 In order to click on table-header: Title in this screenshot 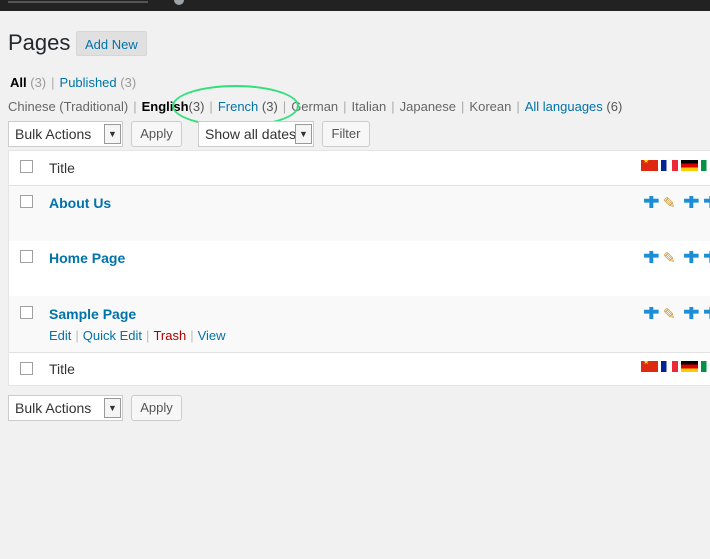, I will do `click(359, 168)`.